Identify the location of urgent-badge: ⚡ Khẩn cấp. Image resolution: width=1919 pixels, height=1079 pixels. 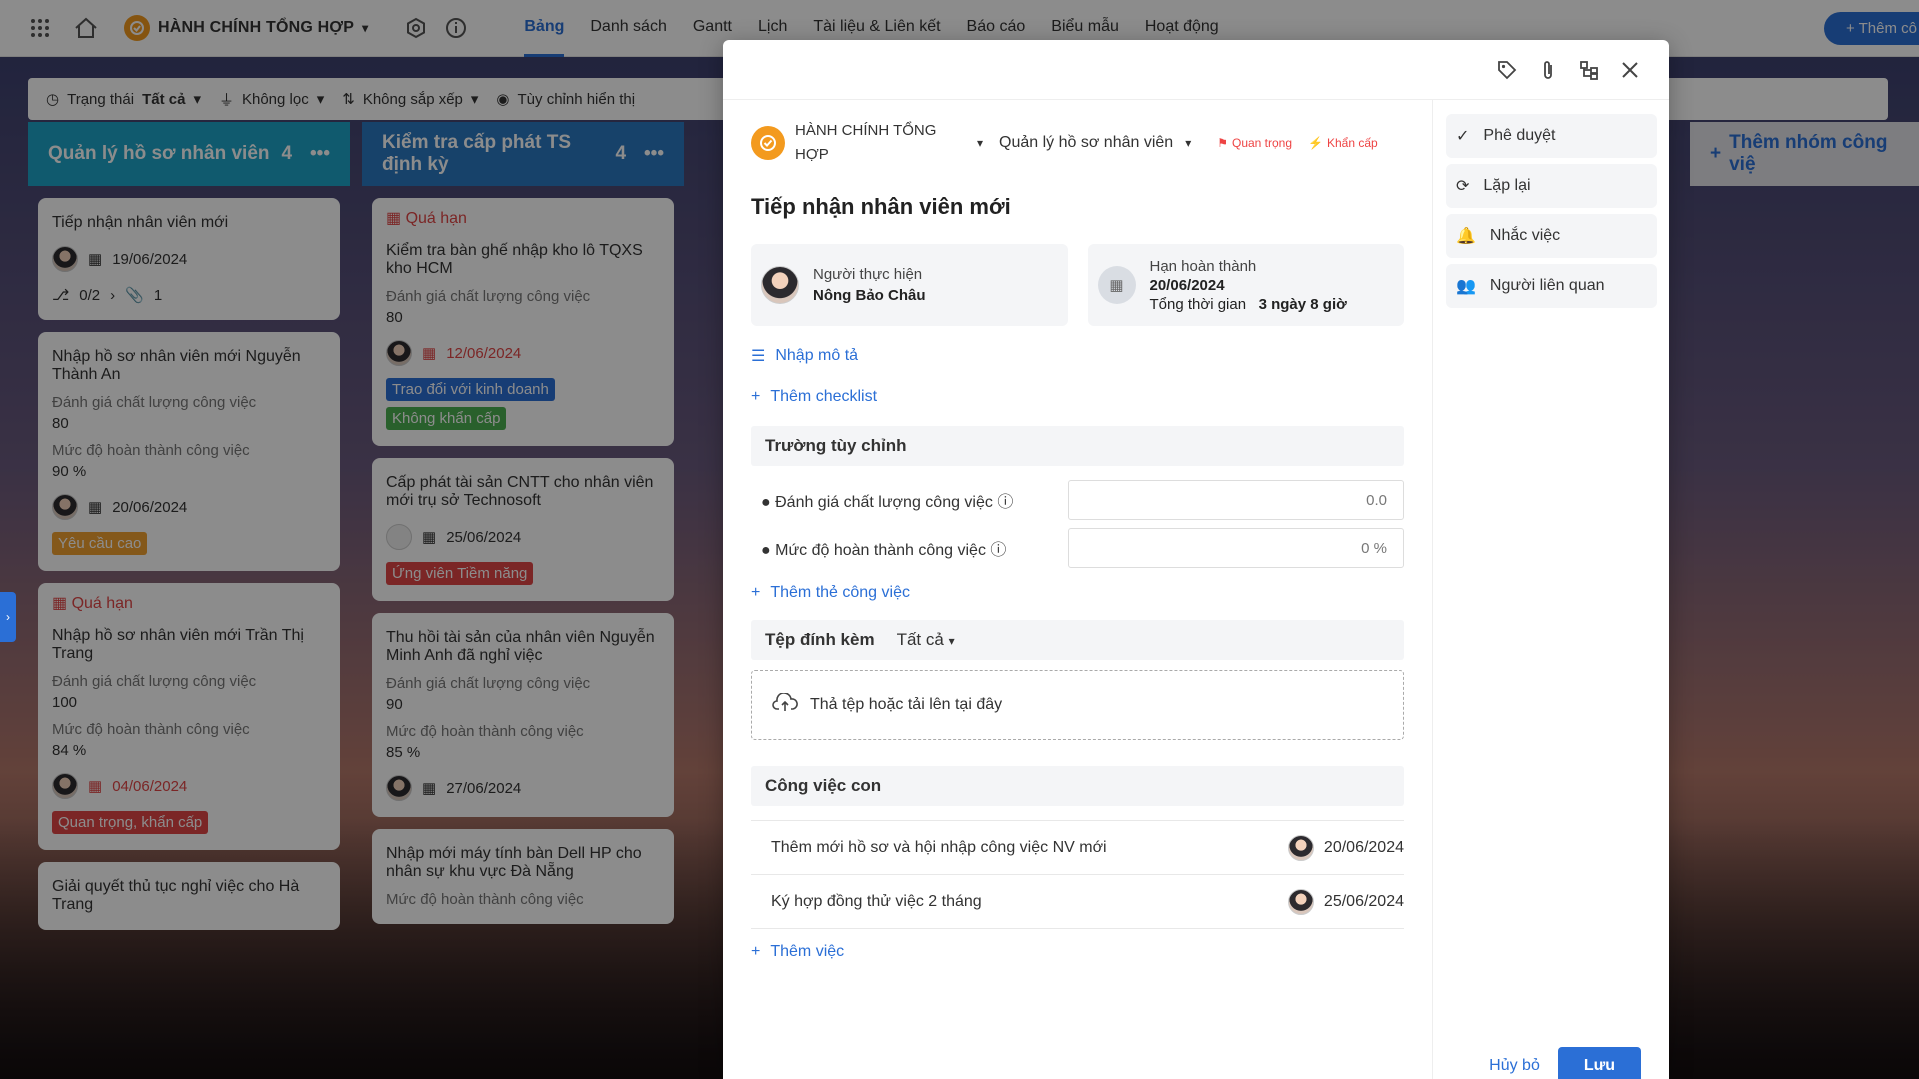
(1343, 143).